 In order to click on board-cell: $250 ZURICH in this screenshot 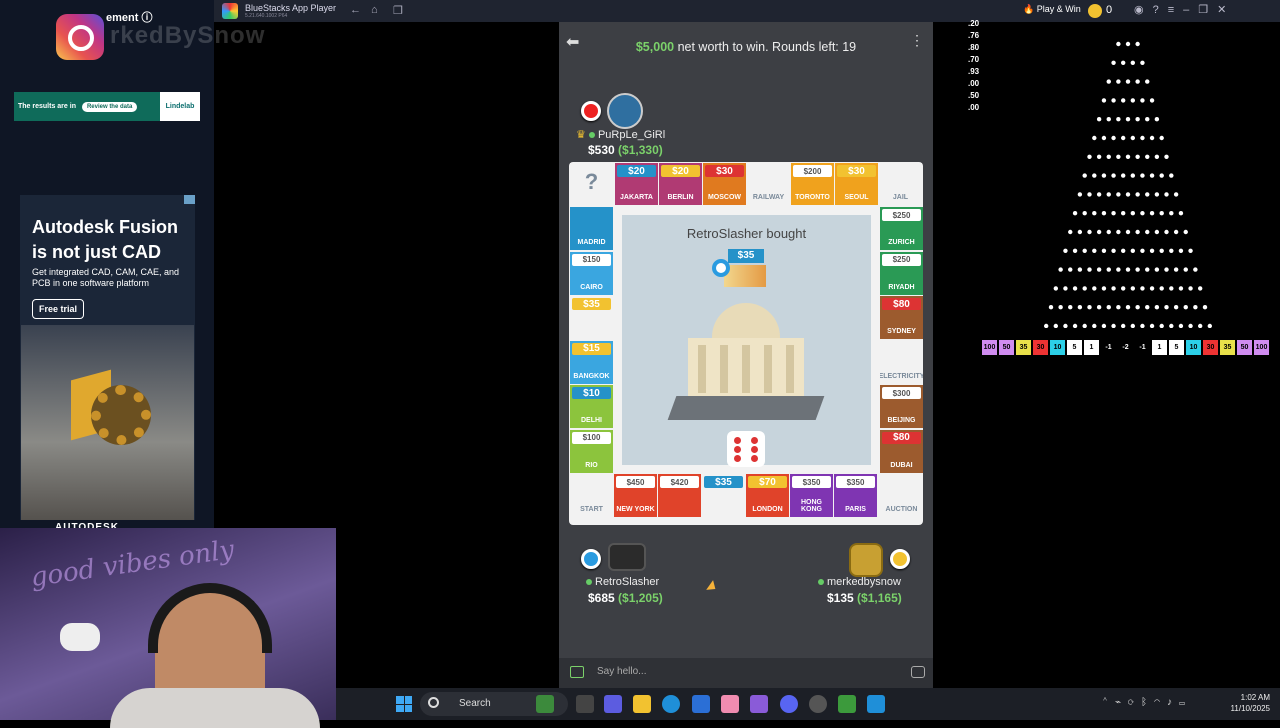, I will do `click(901, 228)`.